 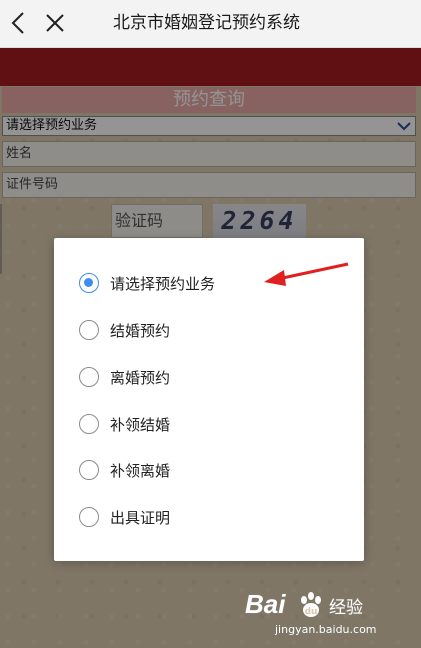 What do you see at coordinates (209, 470) in the screenshot?
I see `option-reissue-divorce: 补领离婚` at bounding box center [209, 470].